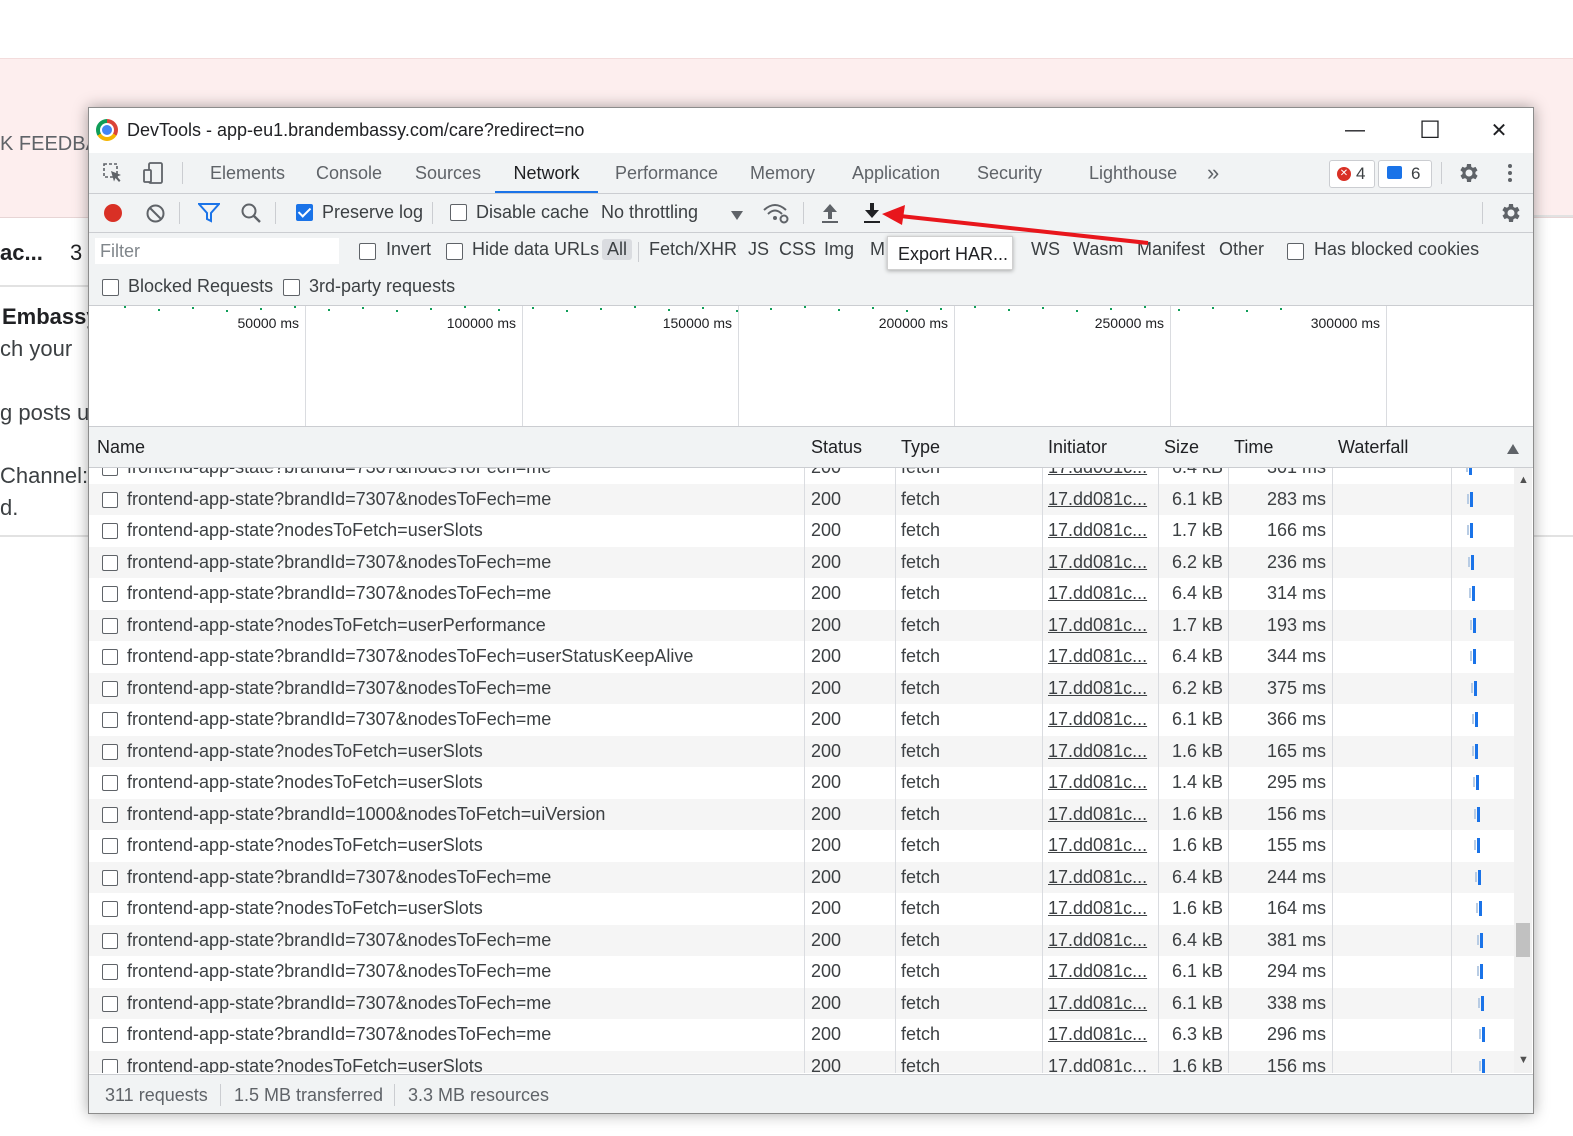  I want to click on filter-type-all: All, so click(617, 249).